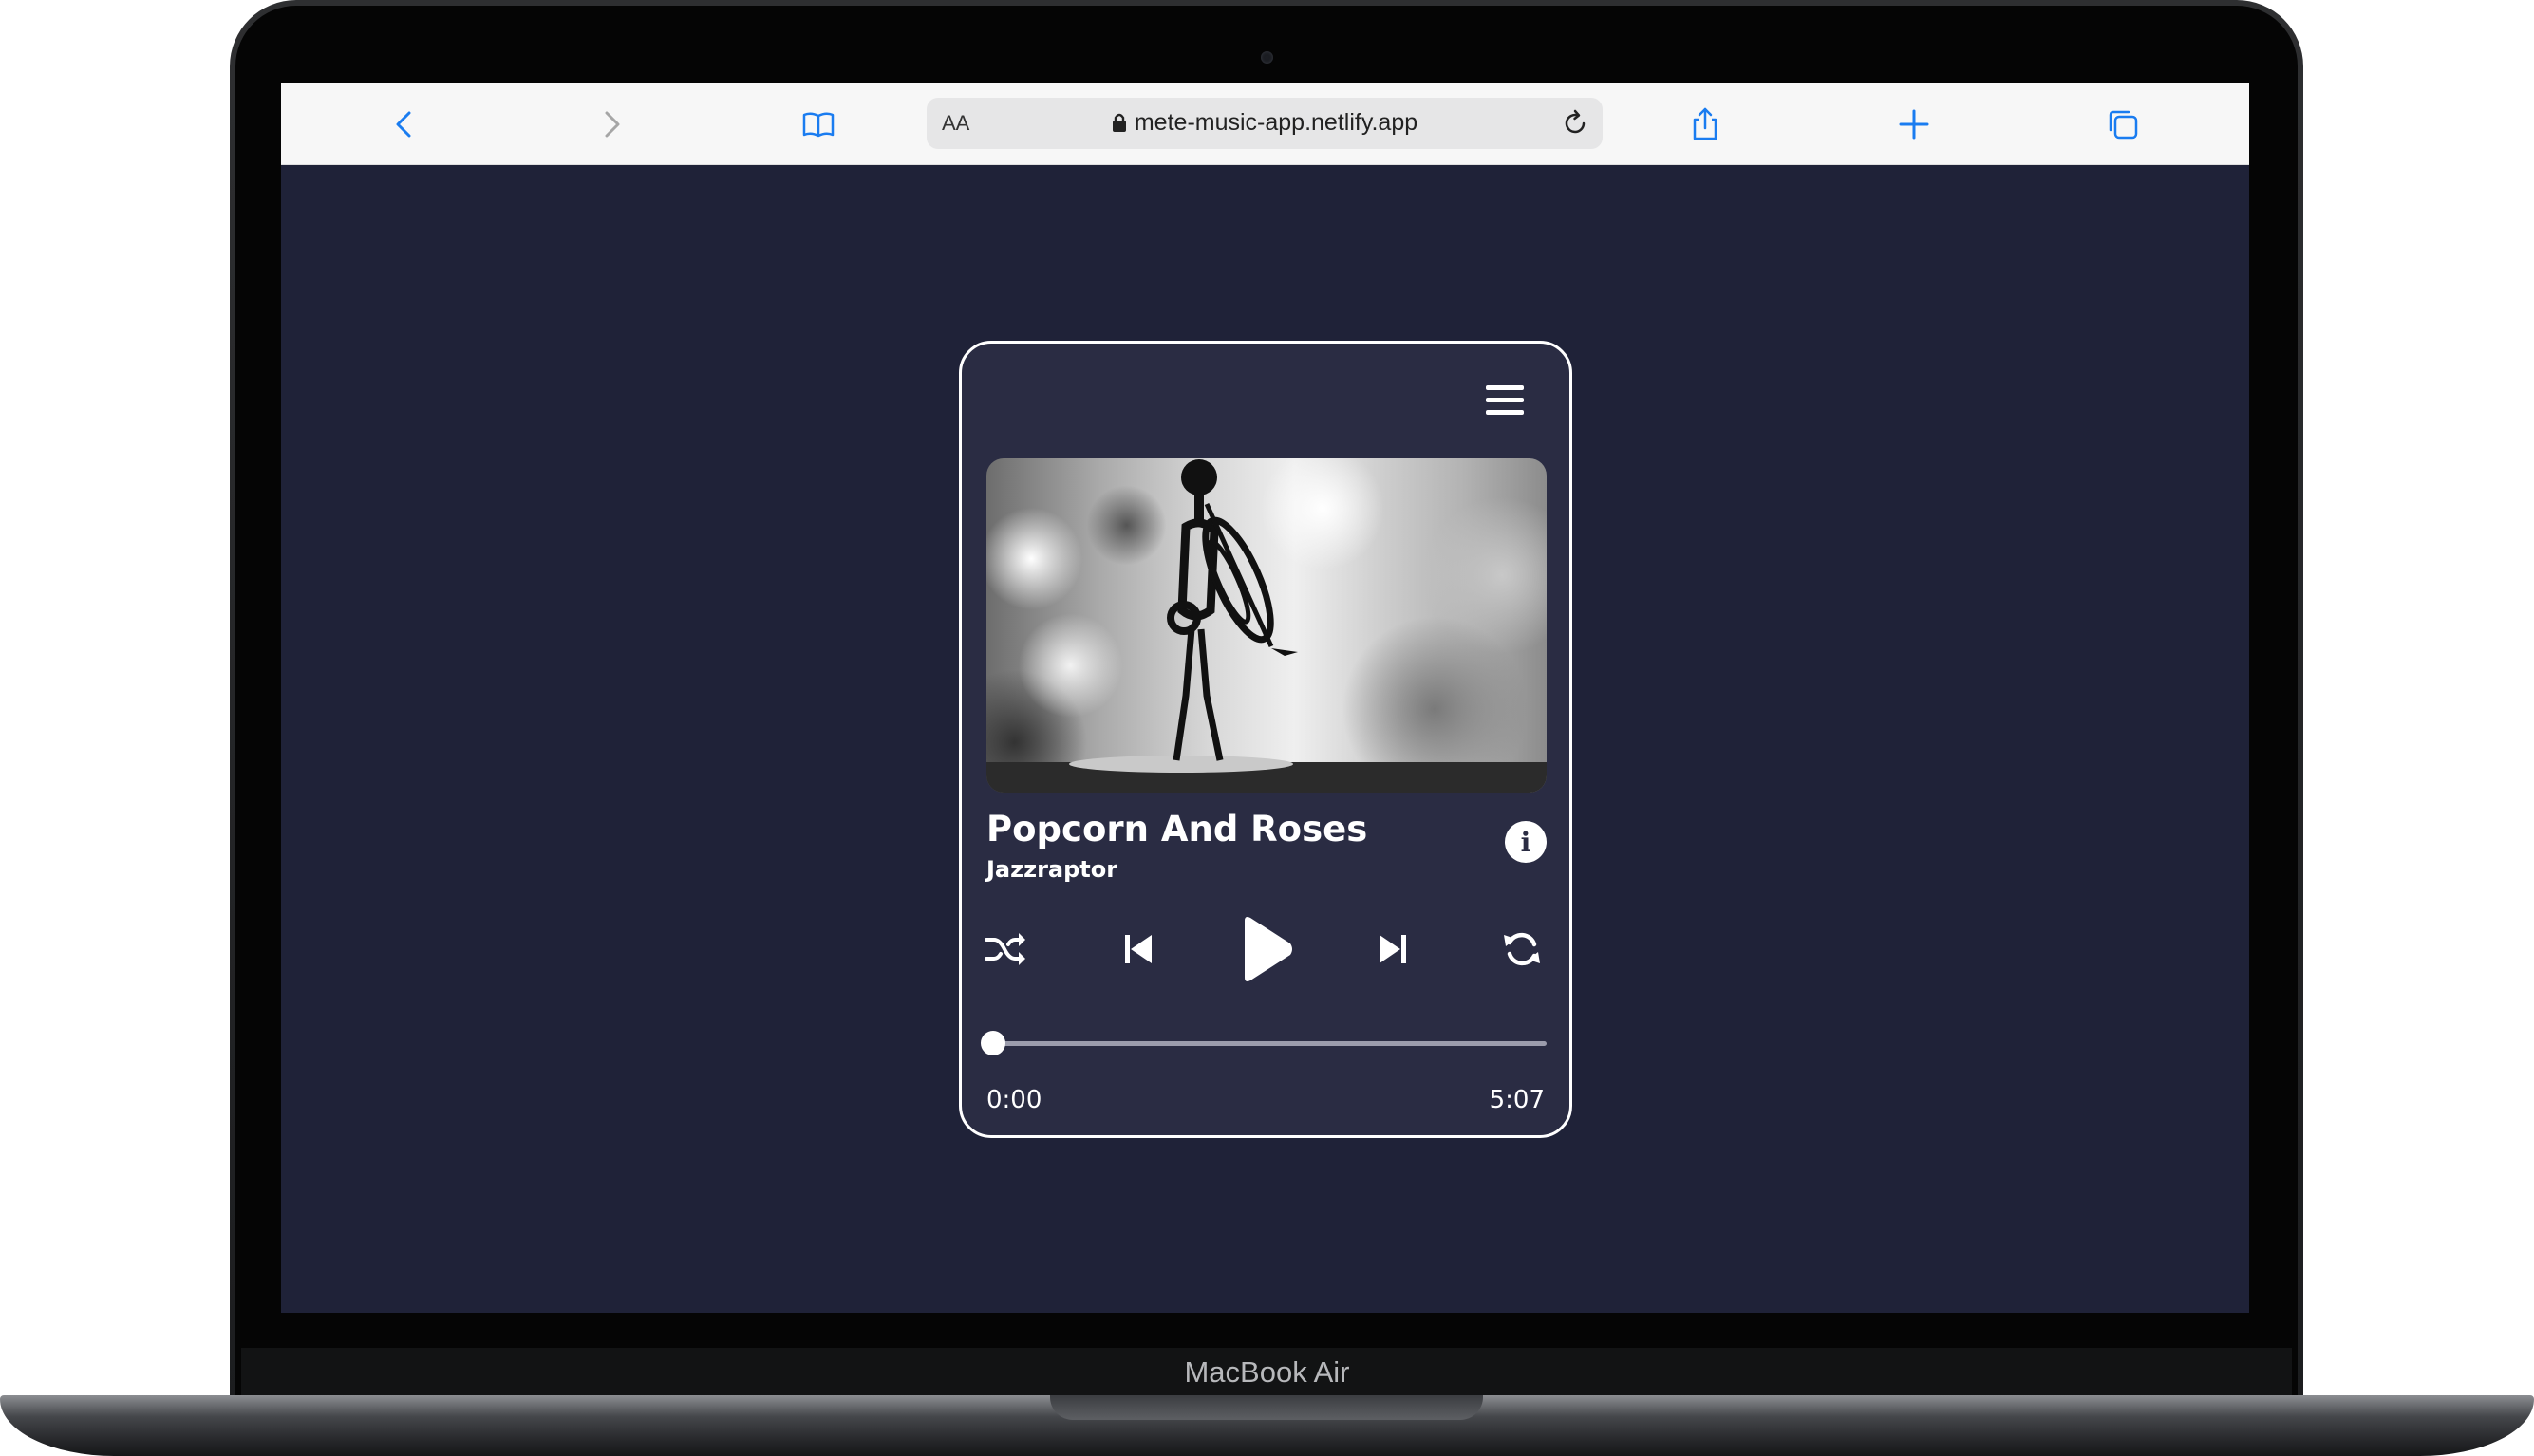 Image resolution: width=2534 pixels, height=1456 pixels. Describe the element at coordinates (993, 1043) in the screenshot. I see `seek-bar-thumb` at that location.